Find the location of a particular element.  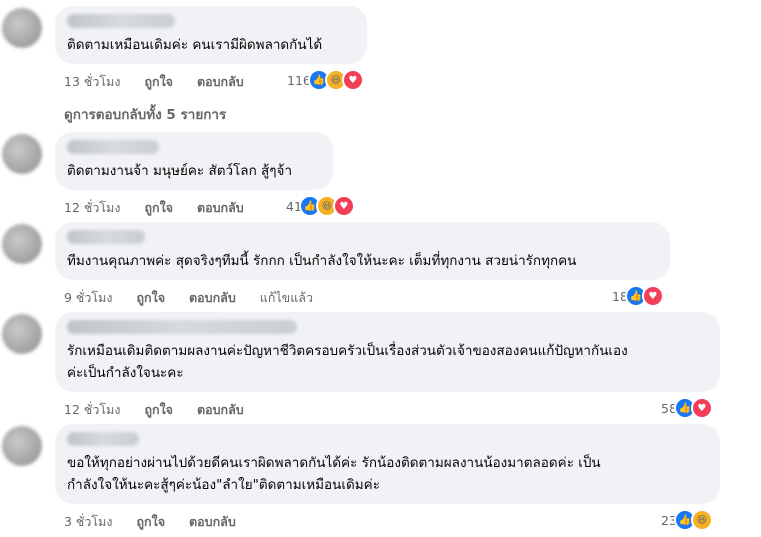

view-replies-link: ดูการตอบกลับทั้ง 5 รายการ is located at coordinates (145, 114).